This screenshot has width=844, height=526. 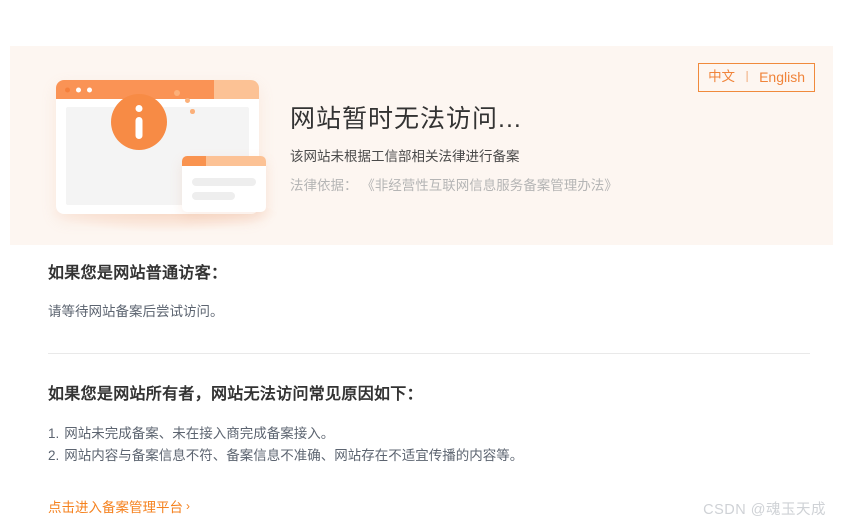 I want to click on card-tab-segment, so click(x=194, y=161).